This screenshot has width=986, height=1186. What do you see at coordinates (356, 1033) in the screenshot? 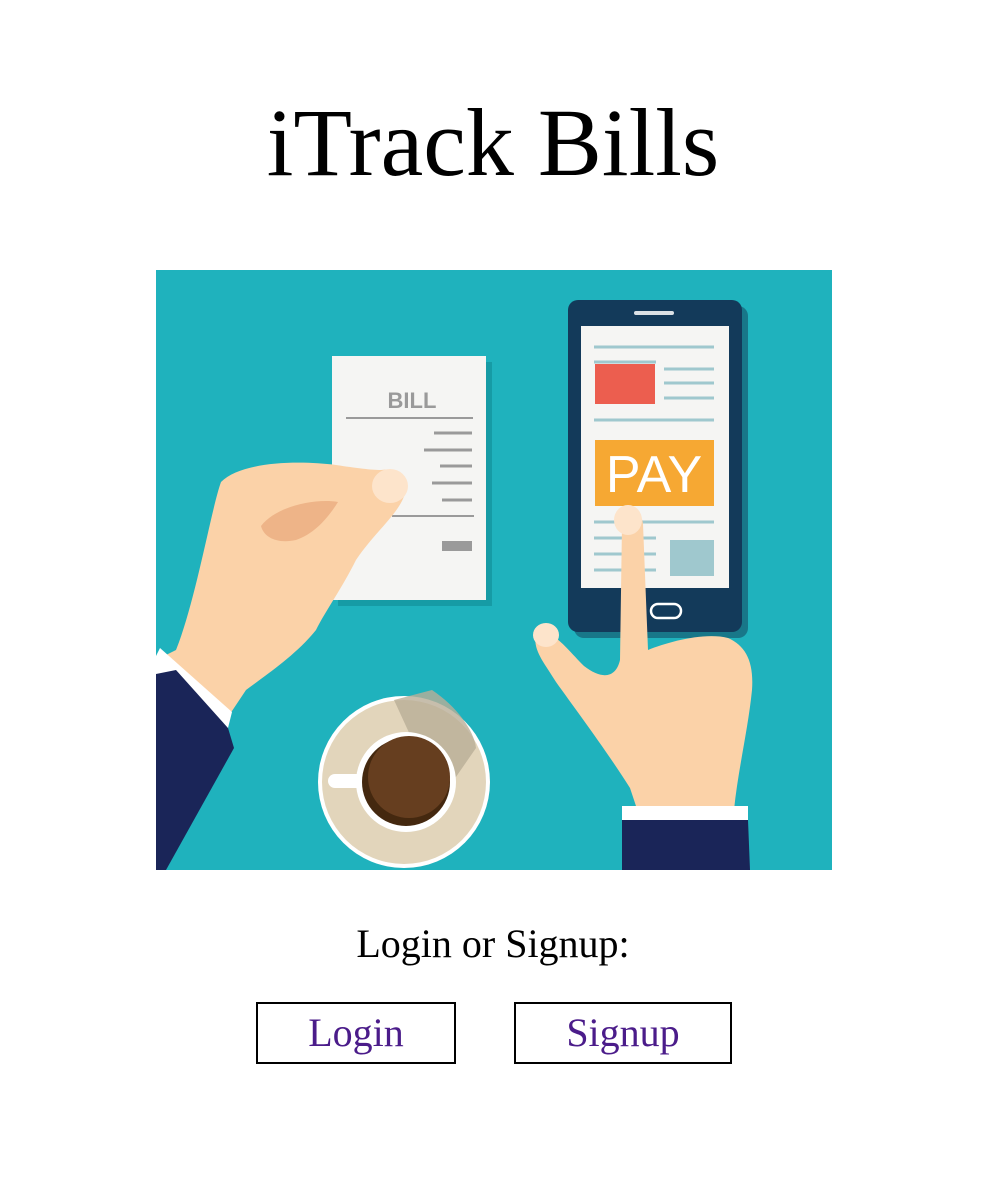
I see `login-button: Login` at bounding box center [356, 1033].